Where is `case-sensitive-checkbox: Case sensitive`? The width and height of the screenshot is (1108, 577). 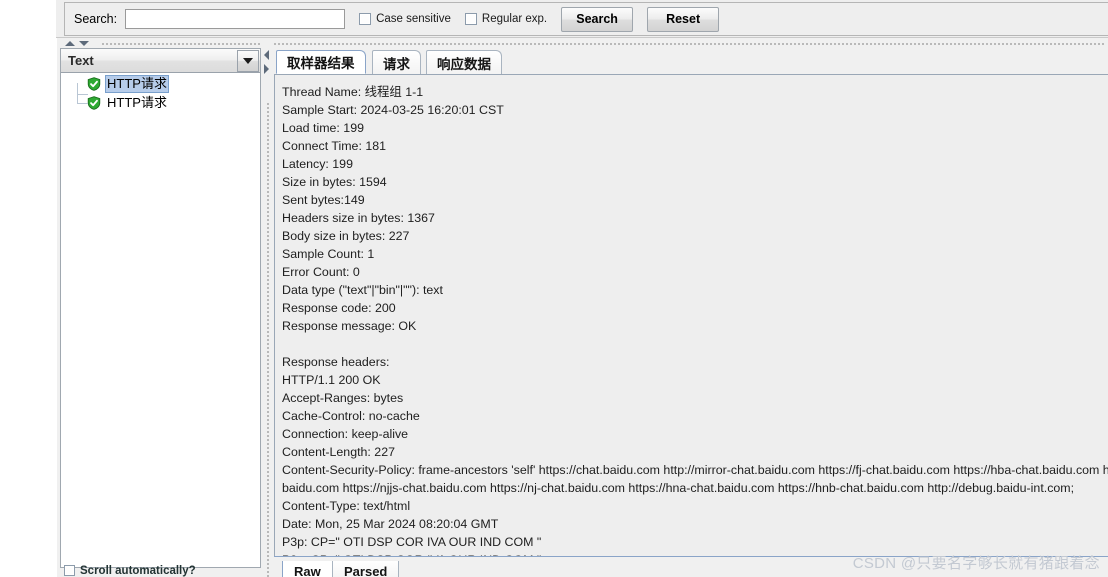 case-sensitive-checkbox: Case sensitive is located at coordinates (405, 19).